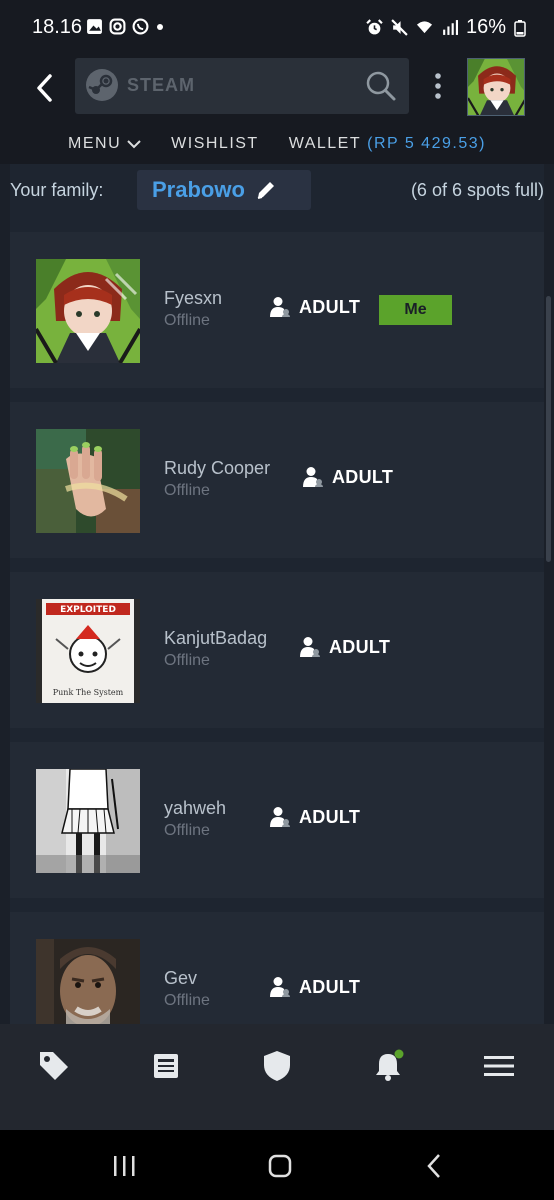 The width and height of the screenshot is (554, 1200). I want to click on pencil-icon, so click(265, 190).